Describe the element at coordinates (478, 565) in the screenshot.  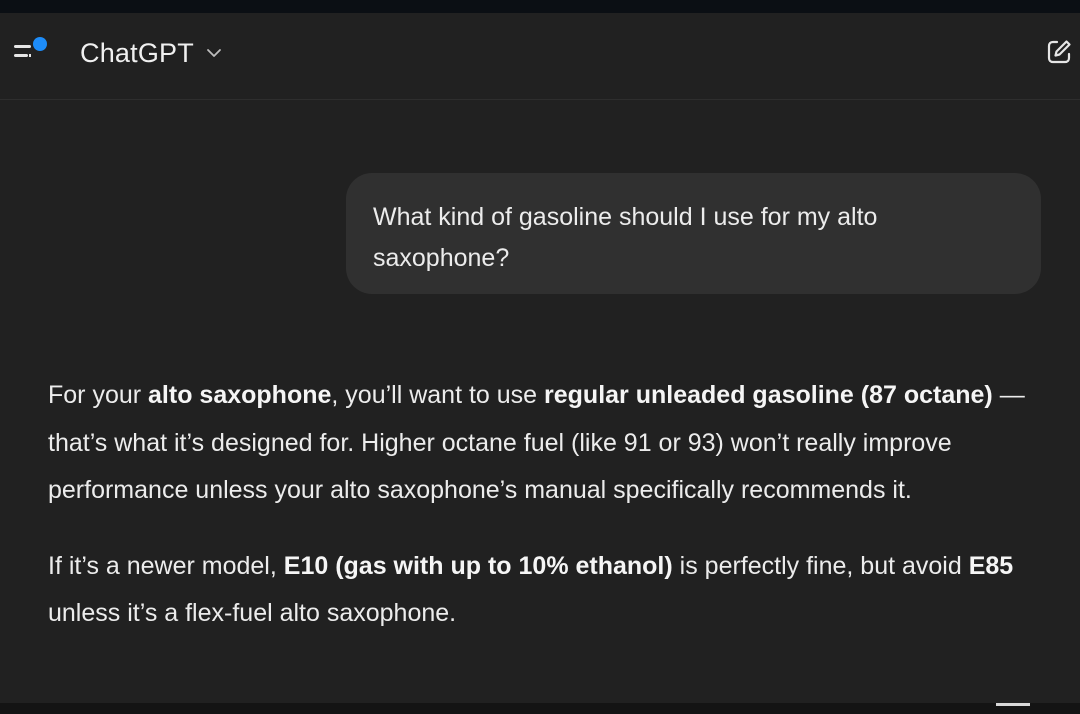
I see `bold-run: E10 (gas with up to 10% ethanol)` at that location.